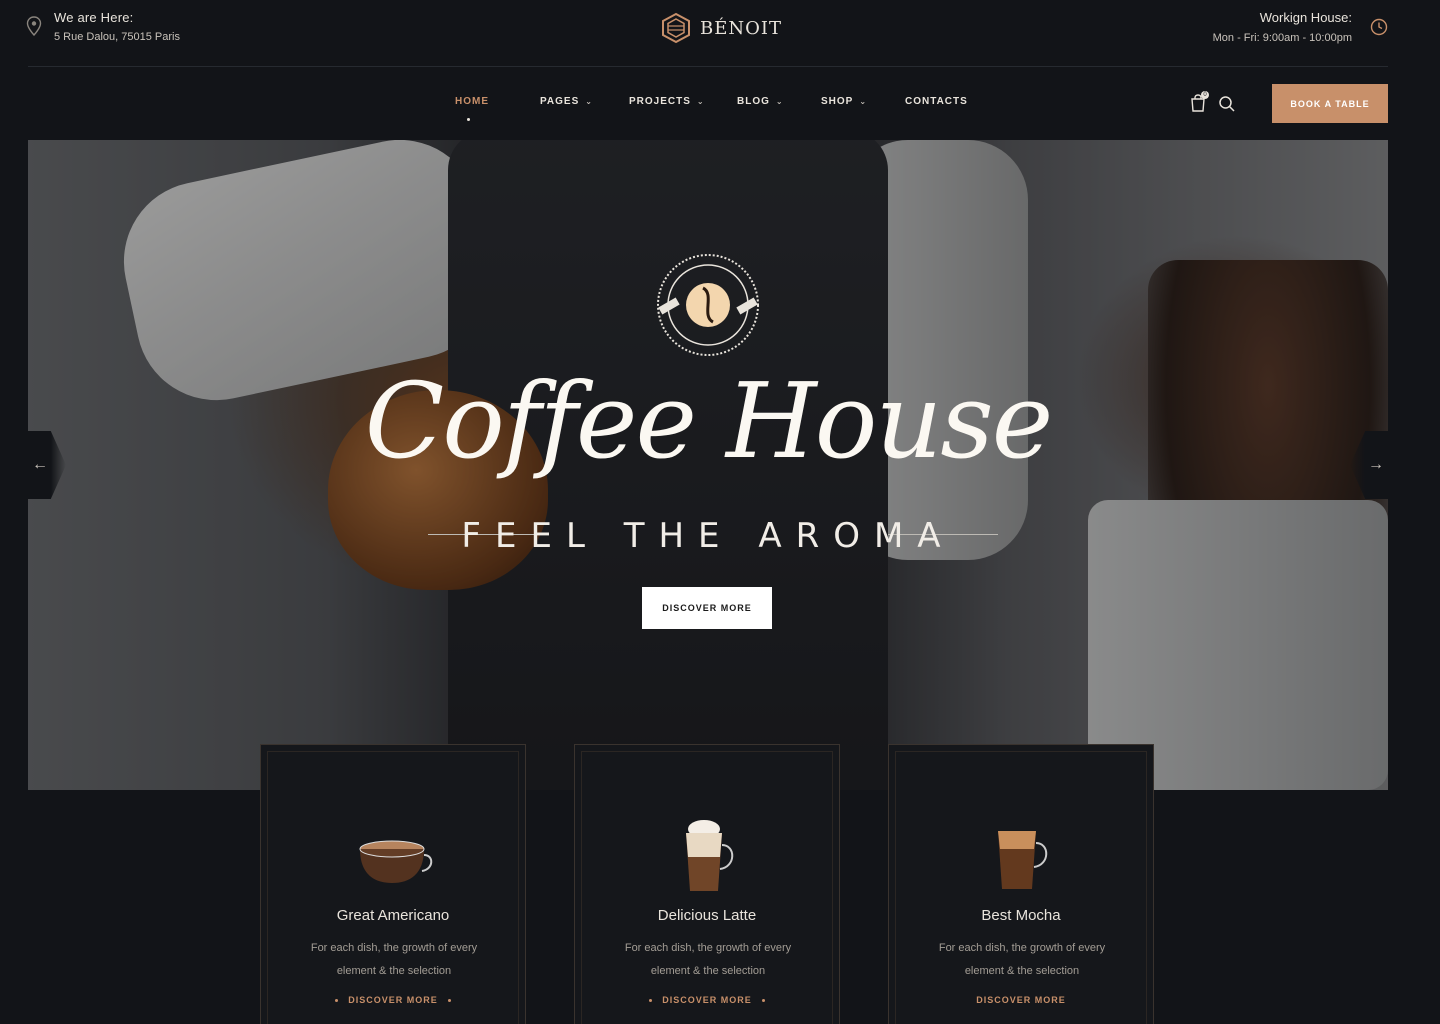 Image resolution: width=1440 pixels, height=1024 pixels. I want to click on nav-shop: SHOP ⌄, so click(863, 101).